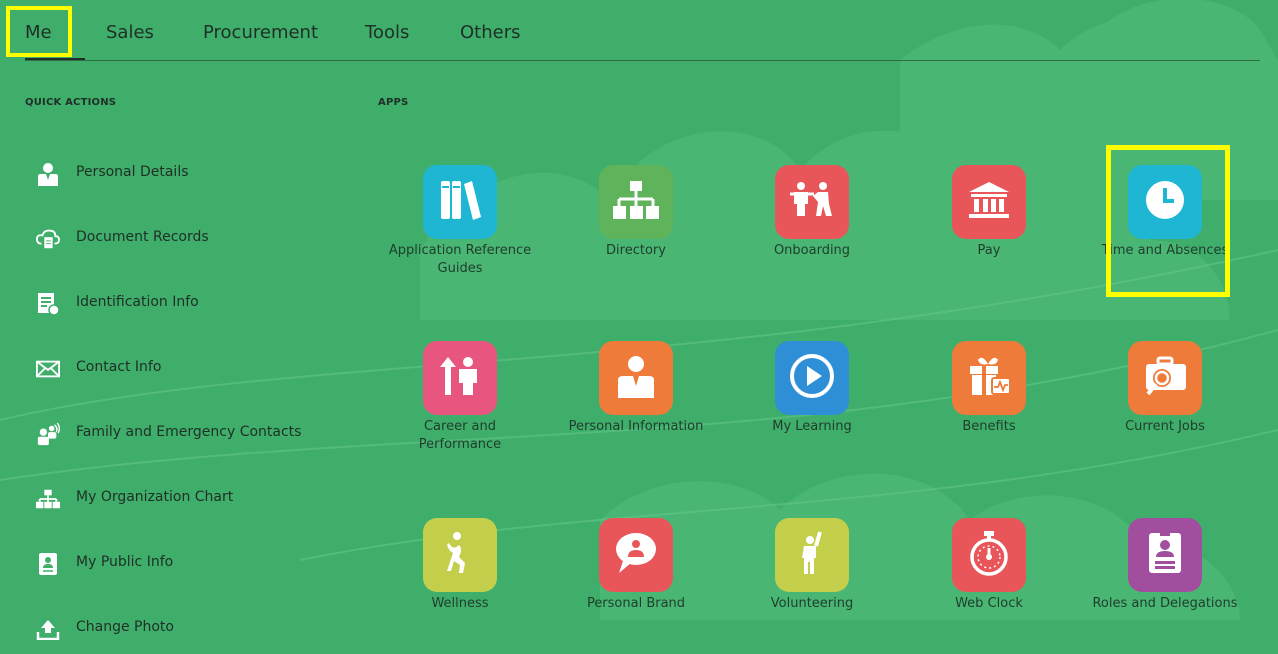 The image size is (1278, 654). Describe the element at coordinates (639, 31) in the screenshot. I see `top-navigation: Me Sales Procurement Tools Others` at that location.